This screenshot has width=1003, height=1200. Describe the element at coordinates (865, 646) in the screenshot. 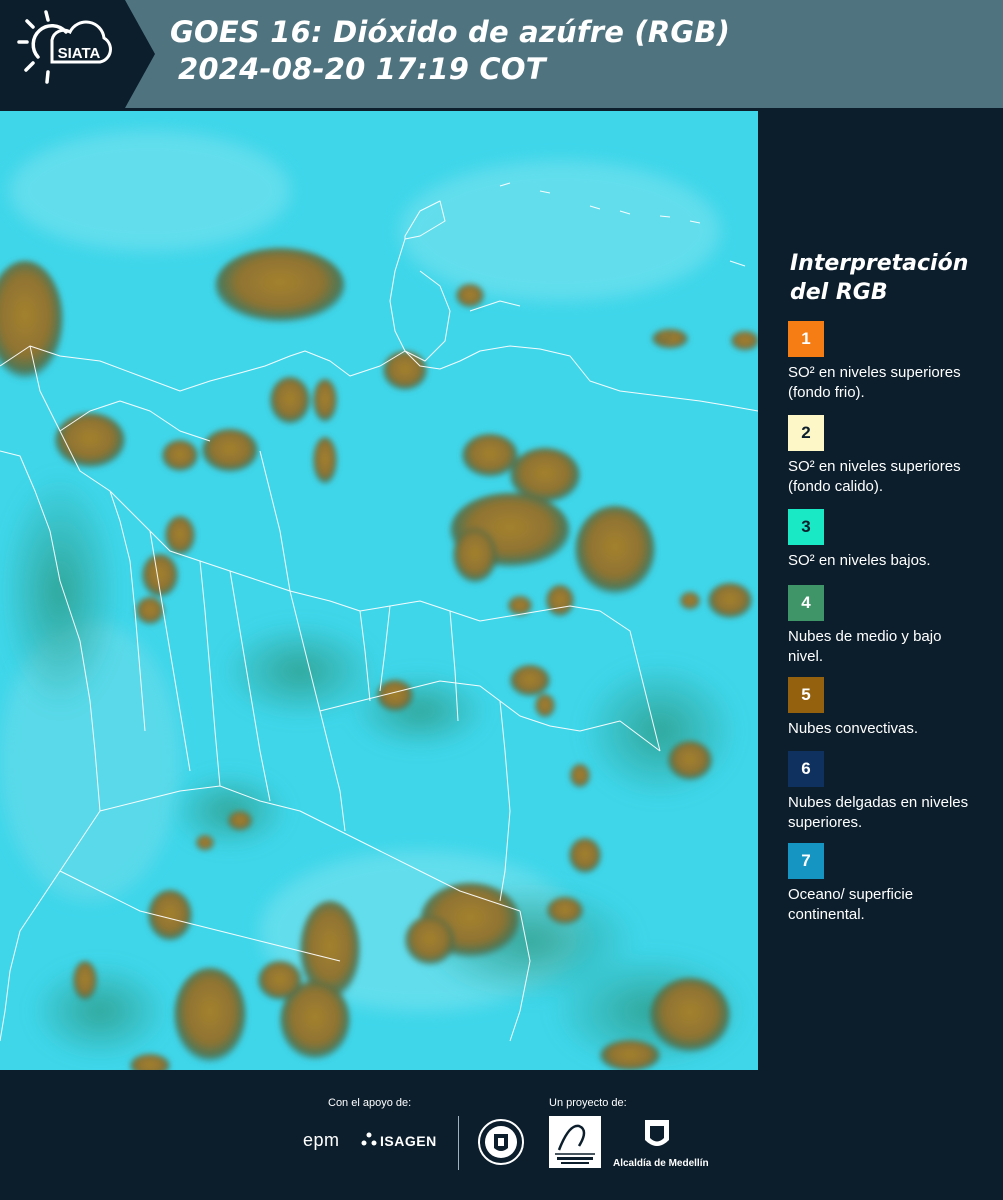

I see `legend-label-4: Nubes de medio y bajo nivel.` at that location.